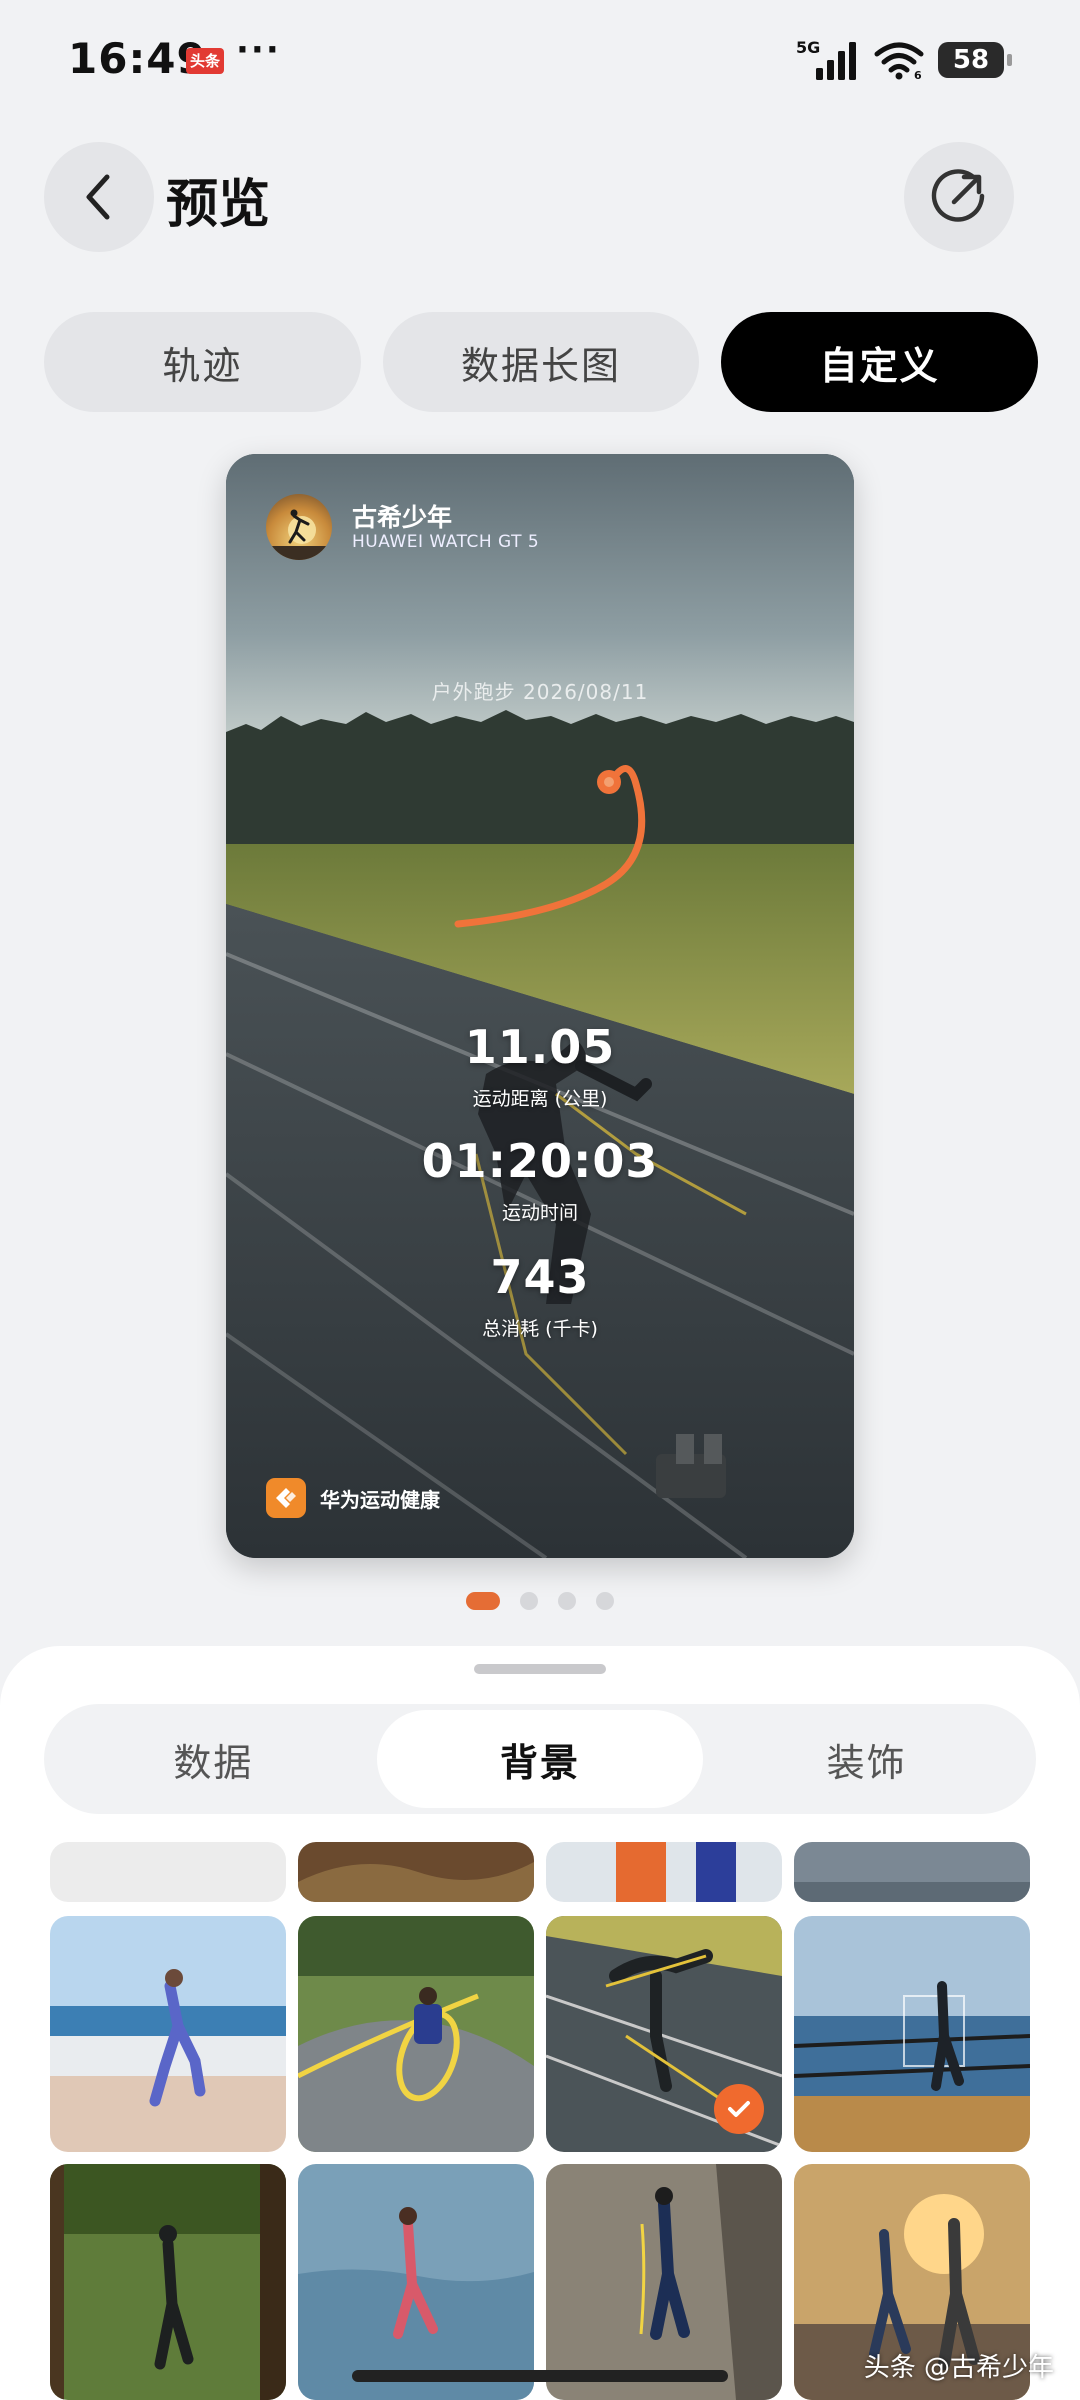 The width and height of the screenshot is (1080, 2400). What do you see at coordinates (168, 2282) in the screenshot?
I see `background-thumbnail-forest` at bounding box center [168, 2282].